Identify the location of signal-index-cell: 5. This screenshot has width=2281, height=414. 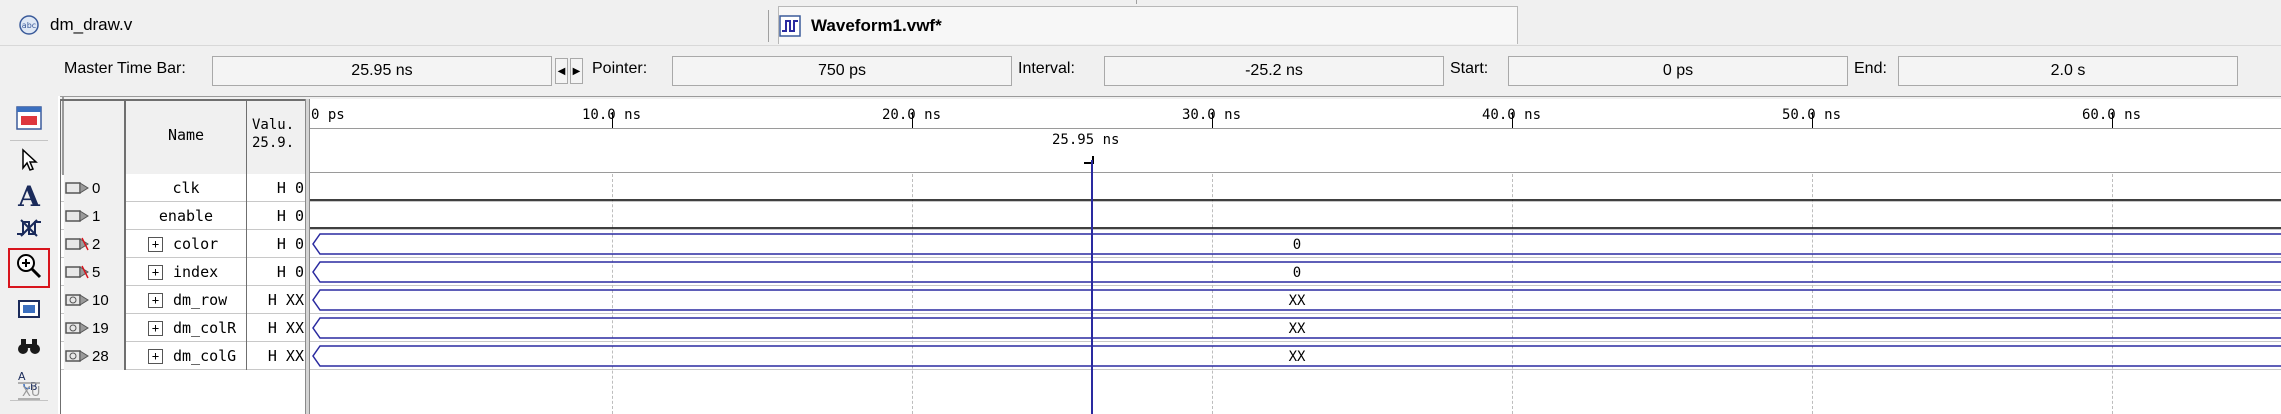
(95, 272).